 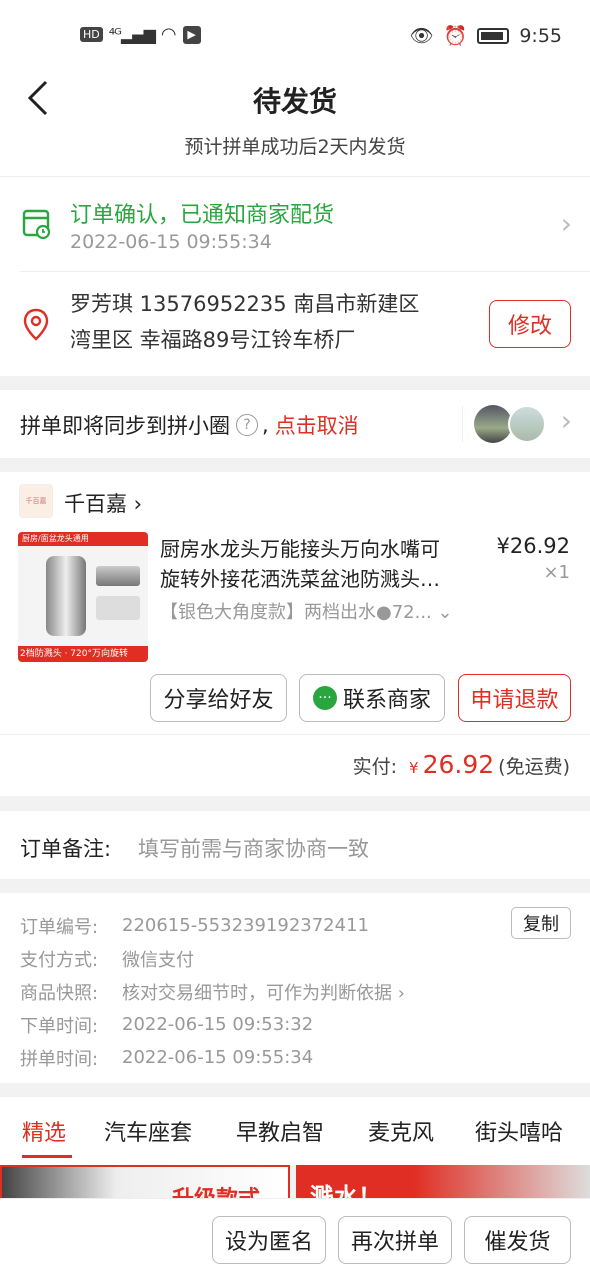 I want to click on share-button: 分享给好友, so click(x=218, y=698).